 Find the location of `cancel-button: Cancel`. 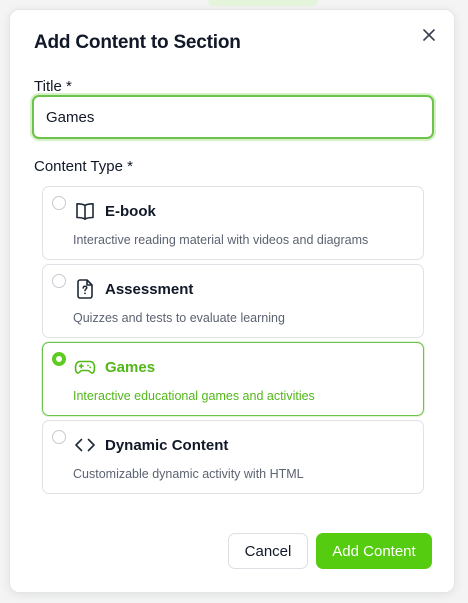

cancel-button: Cancel is located at coordinates (268, 551).